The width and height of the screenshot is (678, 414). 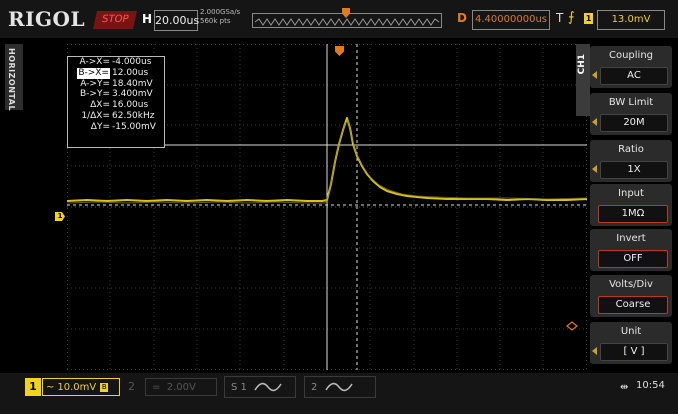 What do you see at coordinates (633, 214) in the screenshot?
I see `menu-input-value: 1MΩ` at bounding box center [633, 214].